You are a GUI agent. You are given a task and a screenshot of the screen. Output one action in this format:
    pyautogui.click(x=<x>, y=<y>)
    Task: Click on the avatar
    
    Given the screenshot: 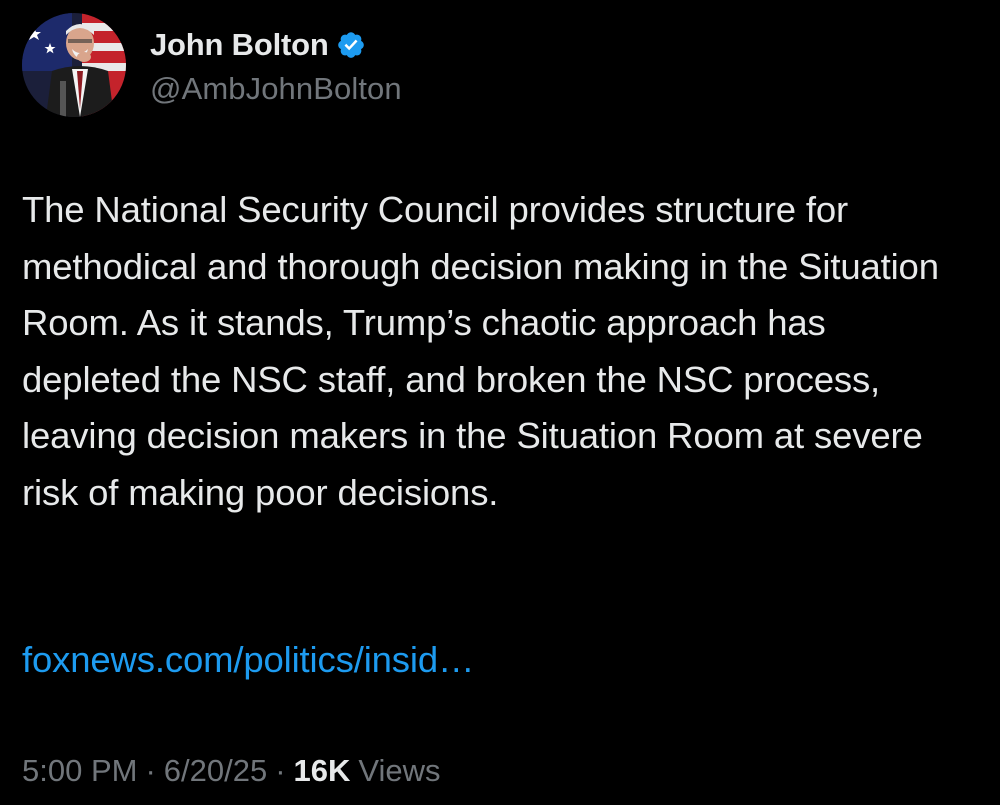 What is the action you would take?
    pyautogui.click(x=74, y=65)
    